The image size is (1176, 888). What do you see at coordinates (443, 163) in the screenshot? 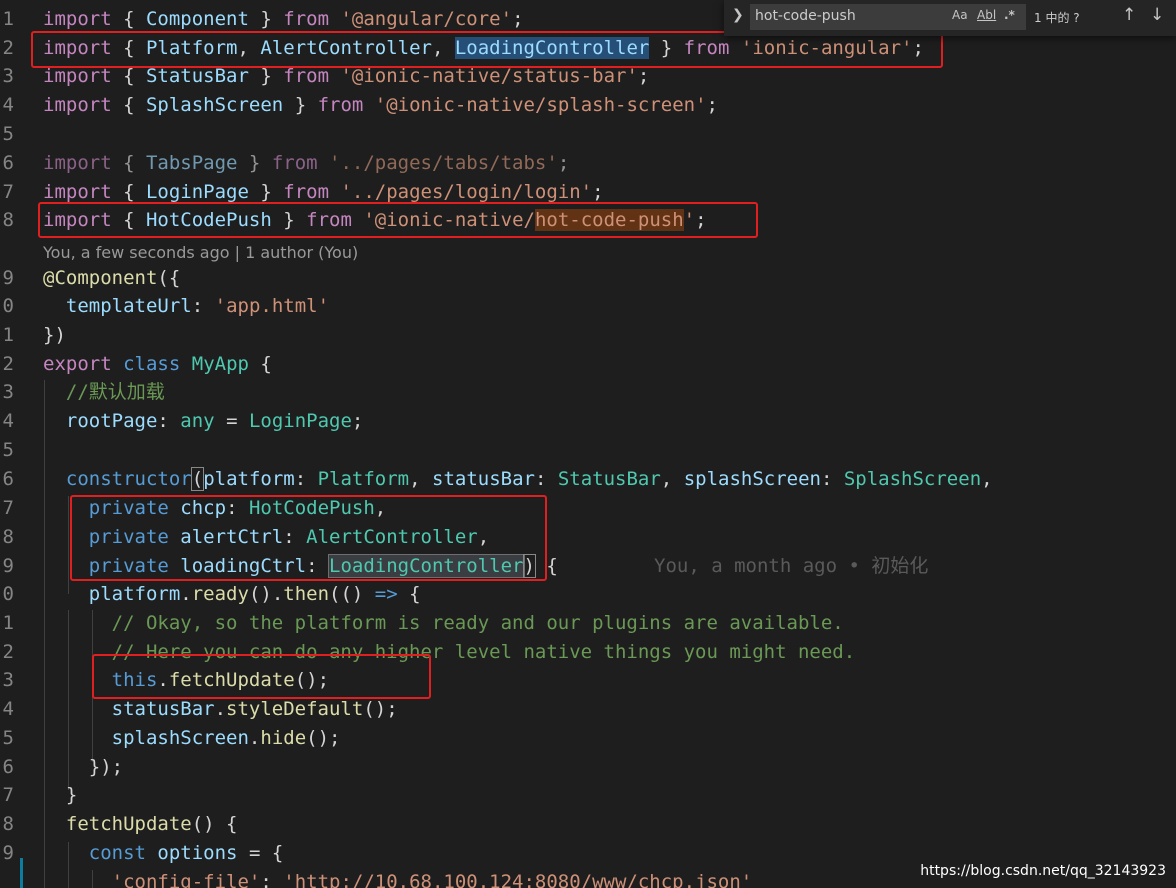
I see `token: '../pages/tabs/tabs'` at bounding box center [443, 163].